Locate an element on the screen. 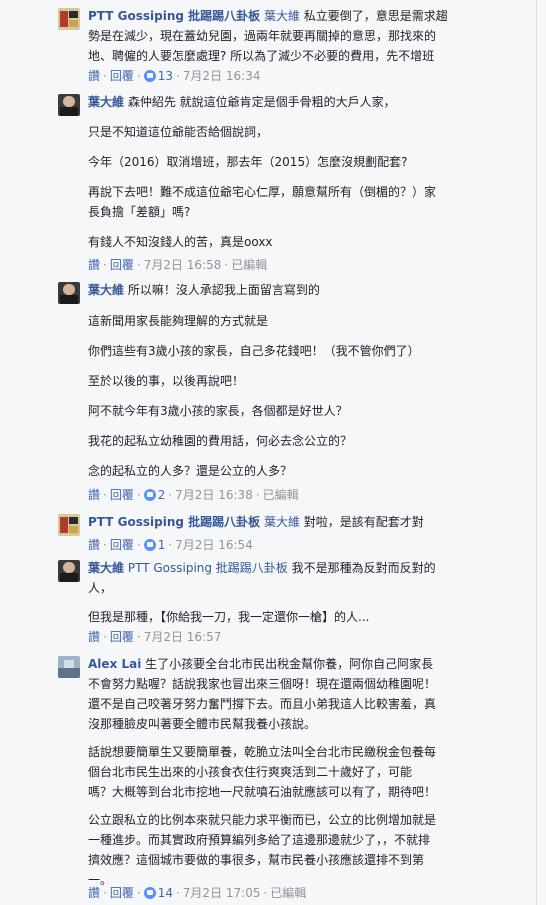 This screenshot has width=546, height=905. comment-text: 我花的起私立幼稚園的費用話，何必去念公立的？ is located at coordinates (220, 441).